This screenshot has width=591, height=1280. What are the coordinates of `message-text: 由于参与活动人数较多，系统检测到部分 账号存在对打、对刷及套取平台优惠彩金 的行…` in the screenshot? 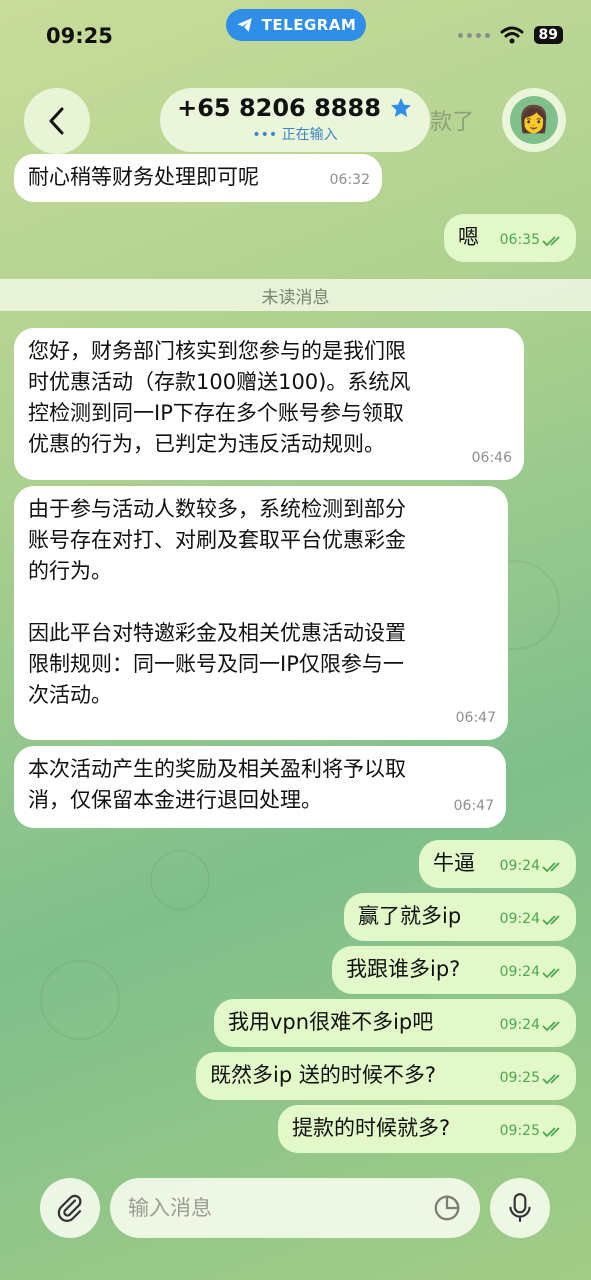 It's located at (217, 602).